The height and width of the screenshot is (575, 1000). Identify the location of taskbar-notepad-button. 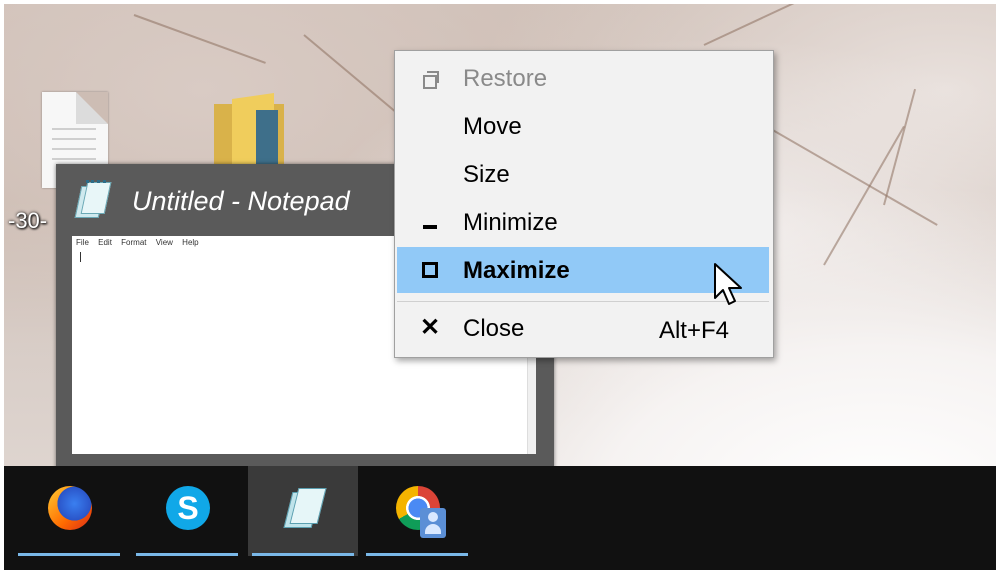
(303, 511).